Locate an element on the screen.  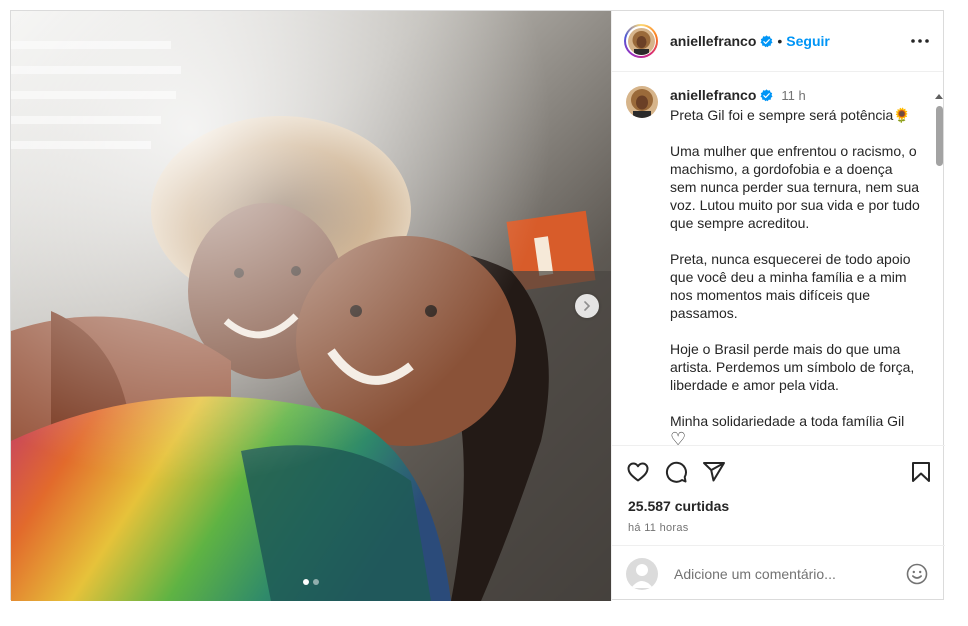
bookmark-icon is located at coordinates (921, 472).